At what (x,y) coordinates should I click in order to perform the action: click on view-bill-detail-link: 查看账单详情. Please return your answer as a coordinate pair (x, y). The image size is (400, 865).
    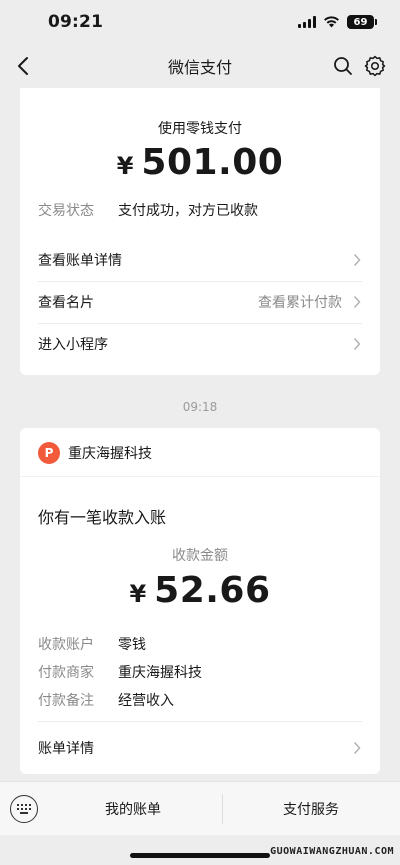
    Looking at the image, I should click on (200, 260).